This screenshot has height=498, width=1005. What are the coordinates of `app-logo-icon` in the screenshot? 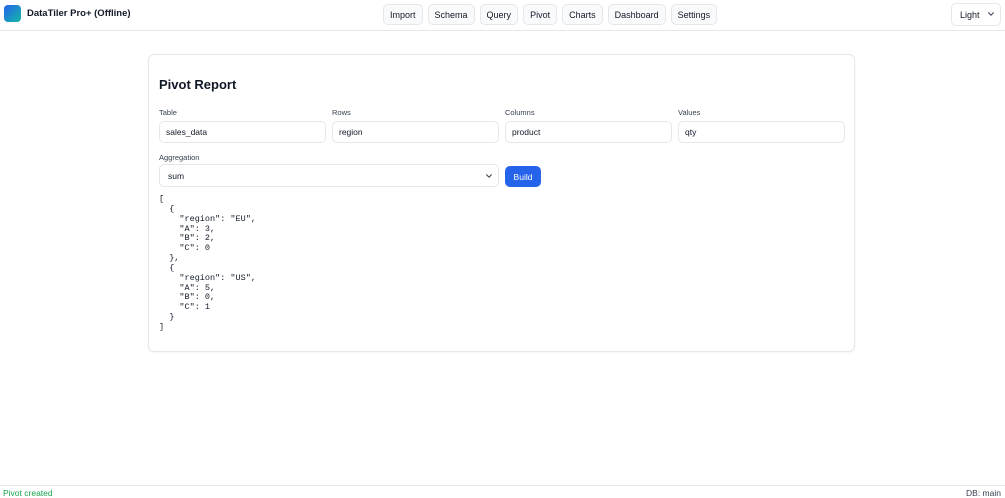 It's located at (12, 13).